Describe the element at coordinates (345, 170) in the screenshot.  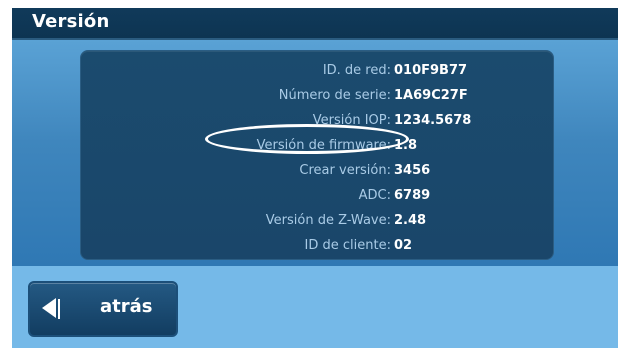
I see `build-version-label: Crear versión:` at that location.